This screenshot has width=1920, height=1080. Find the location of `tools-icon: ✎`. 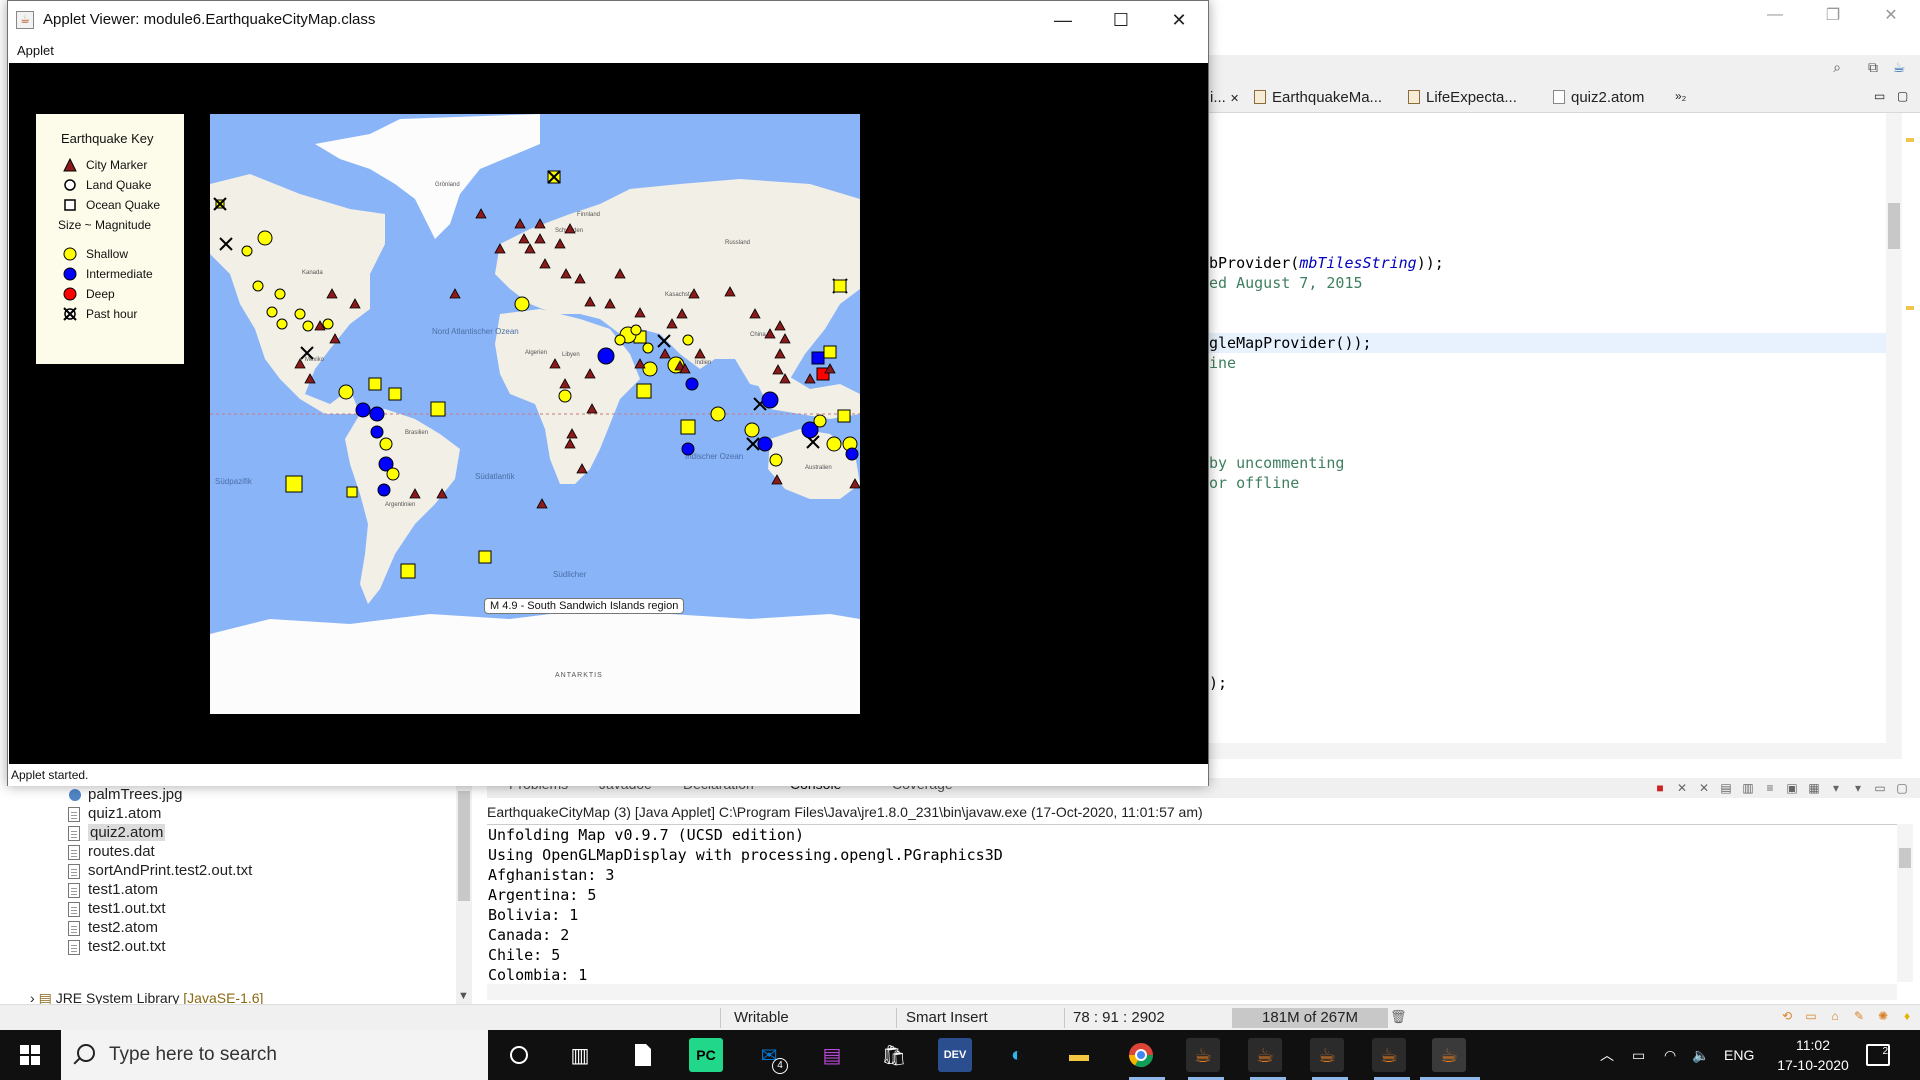

tools-icon: ✎ is located at coordinates (1859, 1018).